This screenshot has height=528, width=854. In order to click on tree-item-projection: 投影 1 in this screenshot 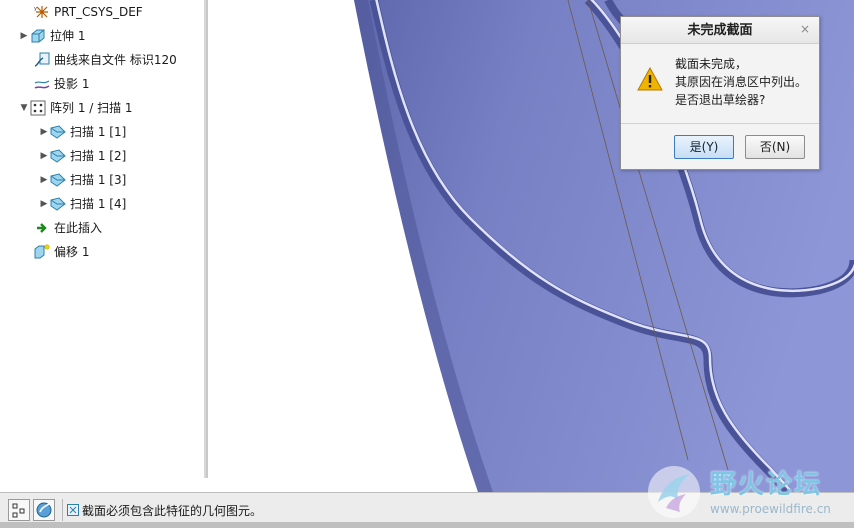, I will do `click(55, 84)`.